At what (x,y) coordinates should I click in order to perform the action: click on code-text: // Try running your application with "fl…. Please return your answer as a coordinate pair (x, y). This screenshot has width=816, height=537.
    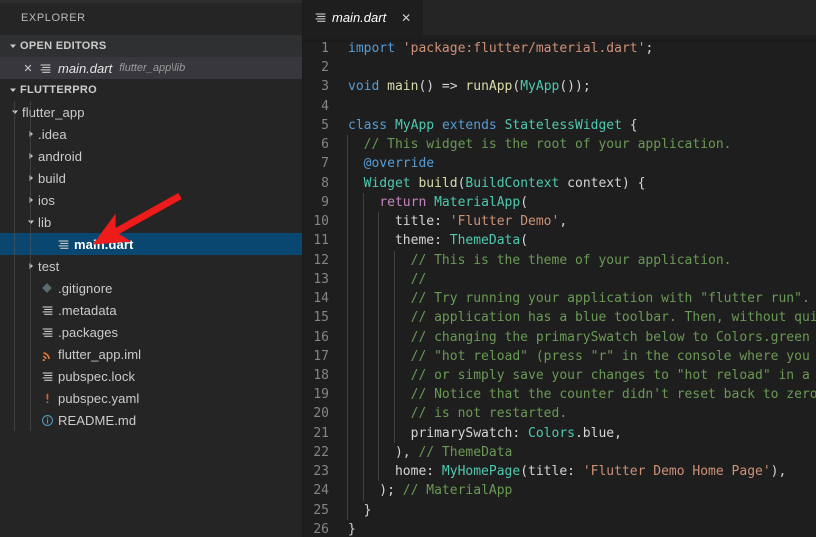
    Looking at the image, I should click on (581, 299).